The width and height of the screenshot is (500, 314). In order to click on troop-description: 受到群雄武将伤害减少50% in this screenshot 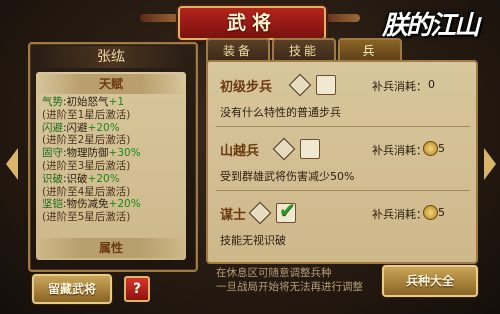, I will do `click(287, 176)`.